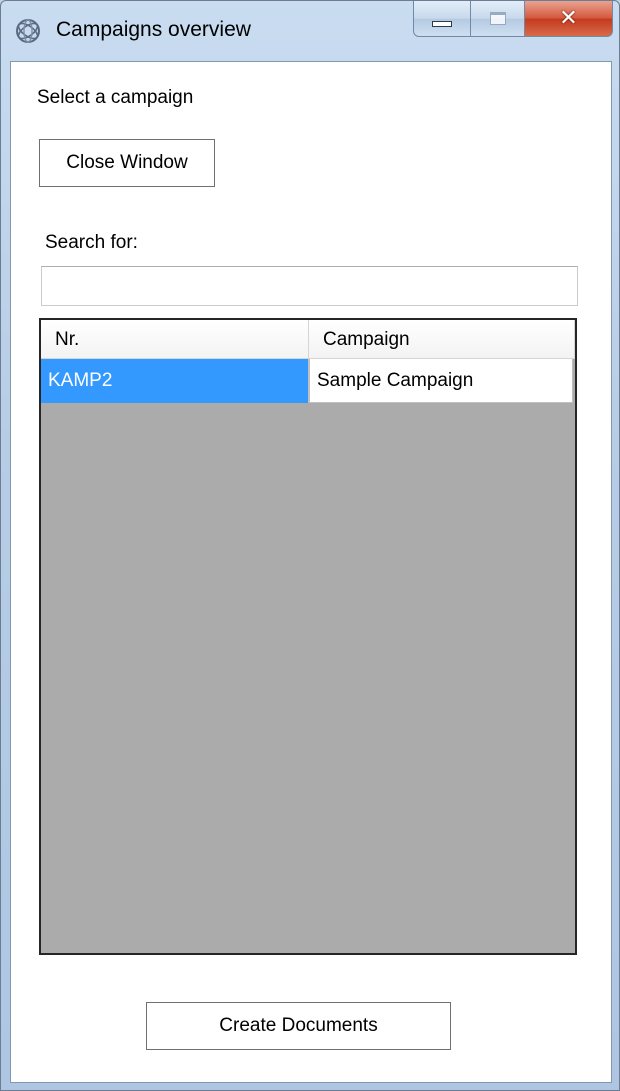  What do you see at coordinates (115, 97) in the screenshot?
I see `select-campaign-label: Select a campaign` at bounding box center [115, 97].